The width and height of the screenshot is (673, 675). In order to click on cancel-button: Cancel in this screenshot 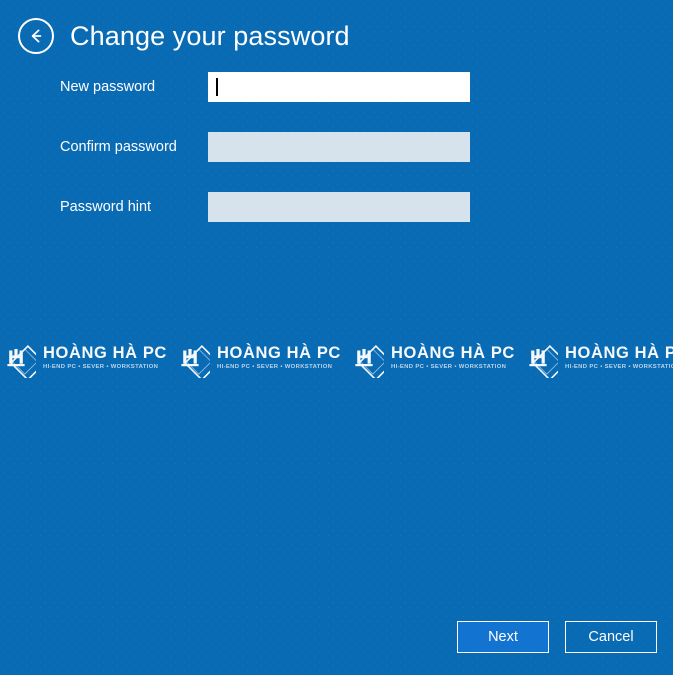, I will do `click(611, 637)`.